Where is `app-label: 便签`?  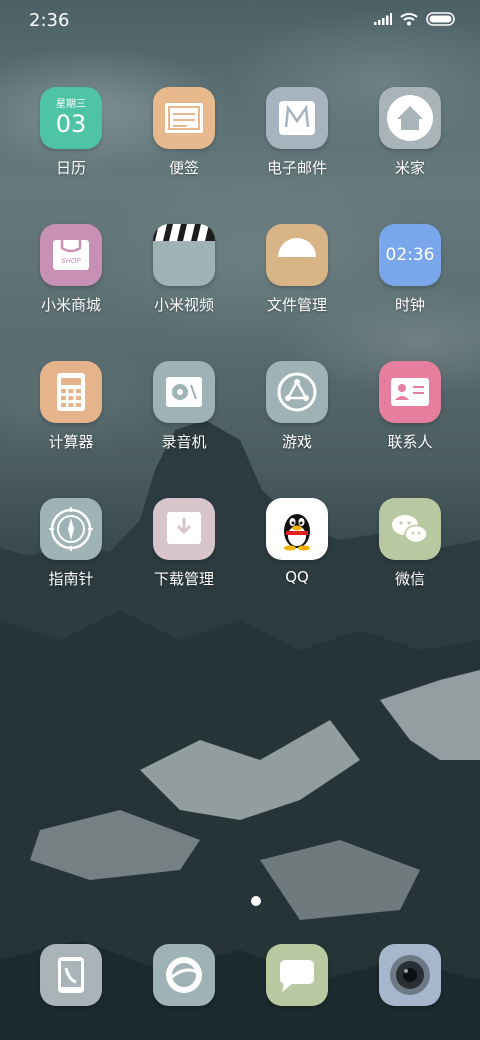 app-label: 便签 is located at coordinates (183, 168).